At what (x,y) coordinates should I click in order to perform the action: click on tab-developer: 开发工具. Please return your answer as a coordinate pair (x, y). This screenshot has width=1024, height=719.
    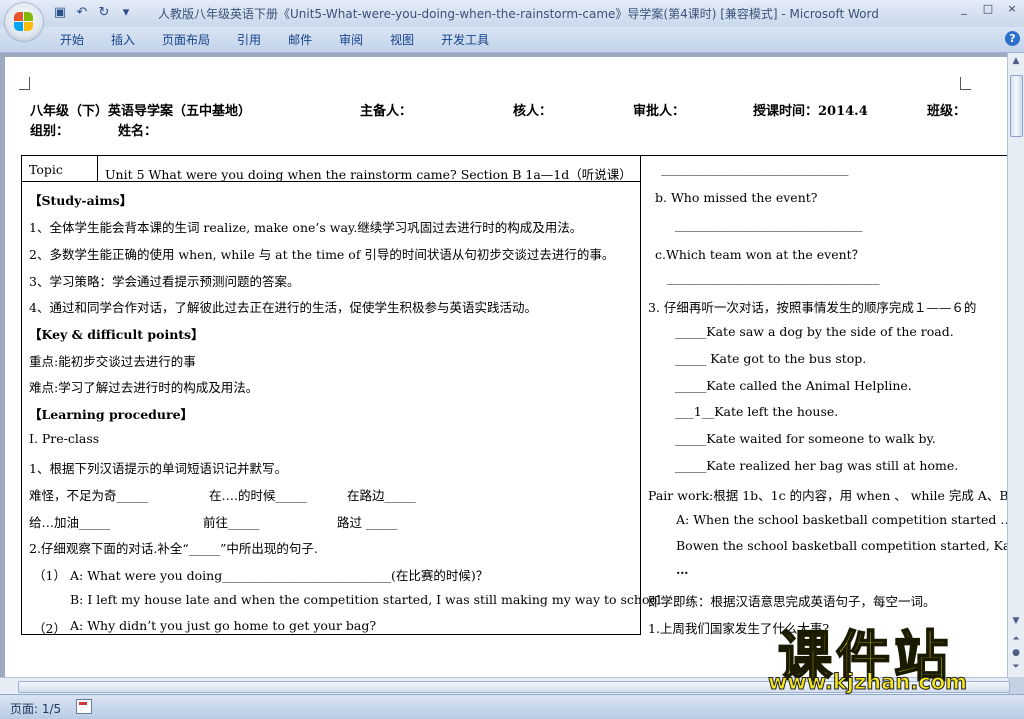
    Looking at the image, I should click on (465, 39).